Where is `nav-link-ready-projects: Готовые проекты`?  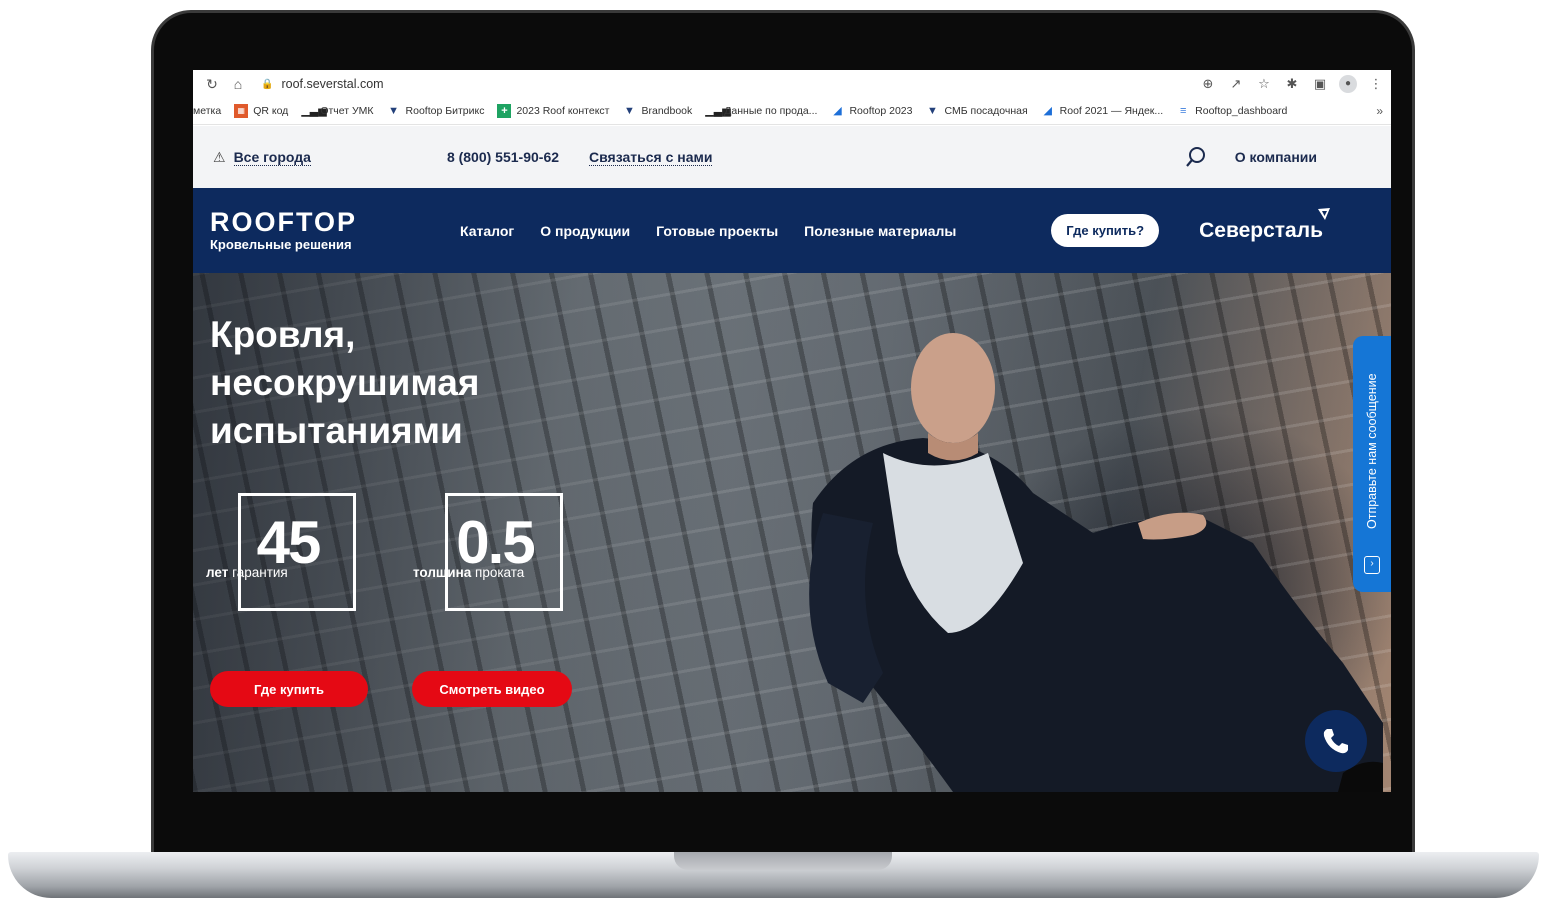
nav-link-ready-projects: Готовые проекты is located at coordinates (717, 231).